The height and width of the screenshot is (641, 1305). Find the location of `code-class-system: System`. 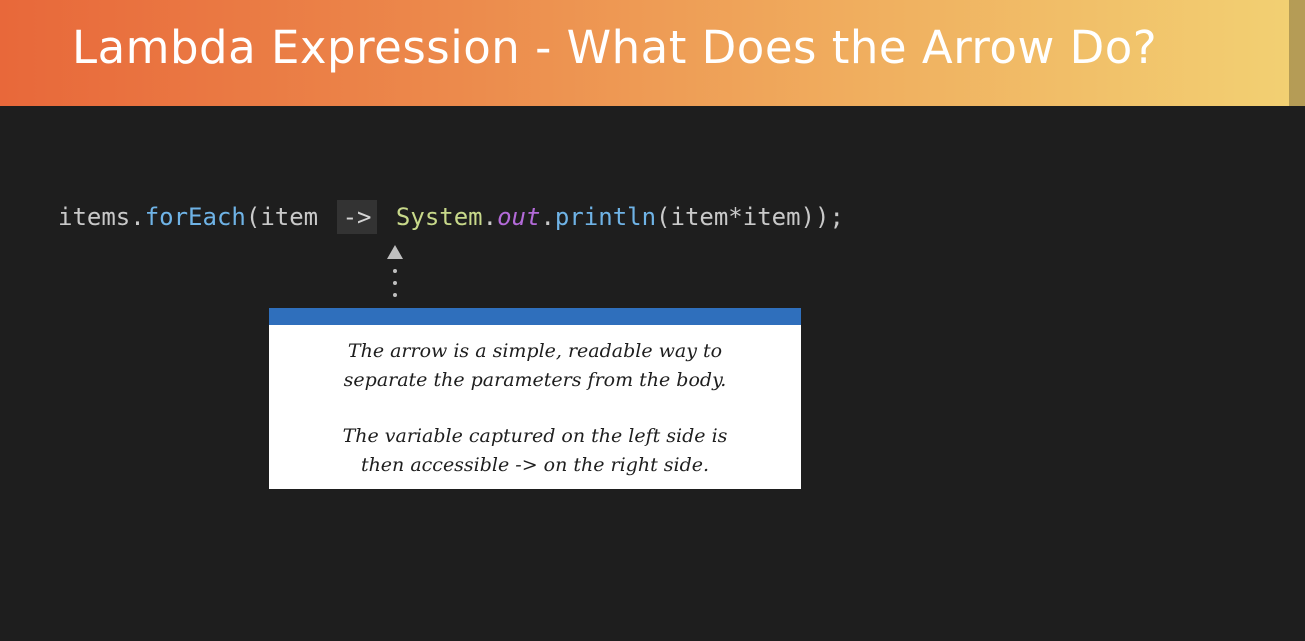

code-class-system: System is located at coordinates (439, 217).